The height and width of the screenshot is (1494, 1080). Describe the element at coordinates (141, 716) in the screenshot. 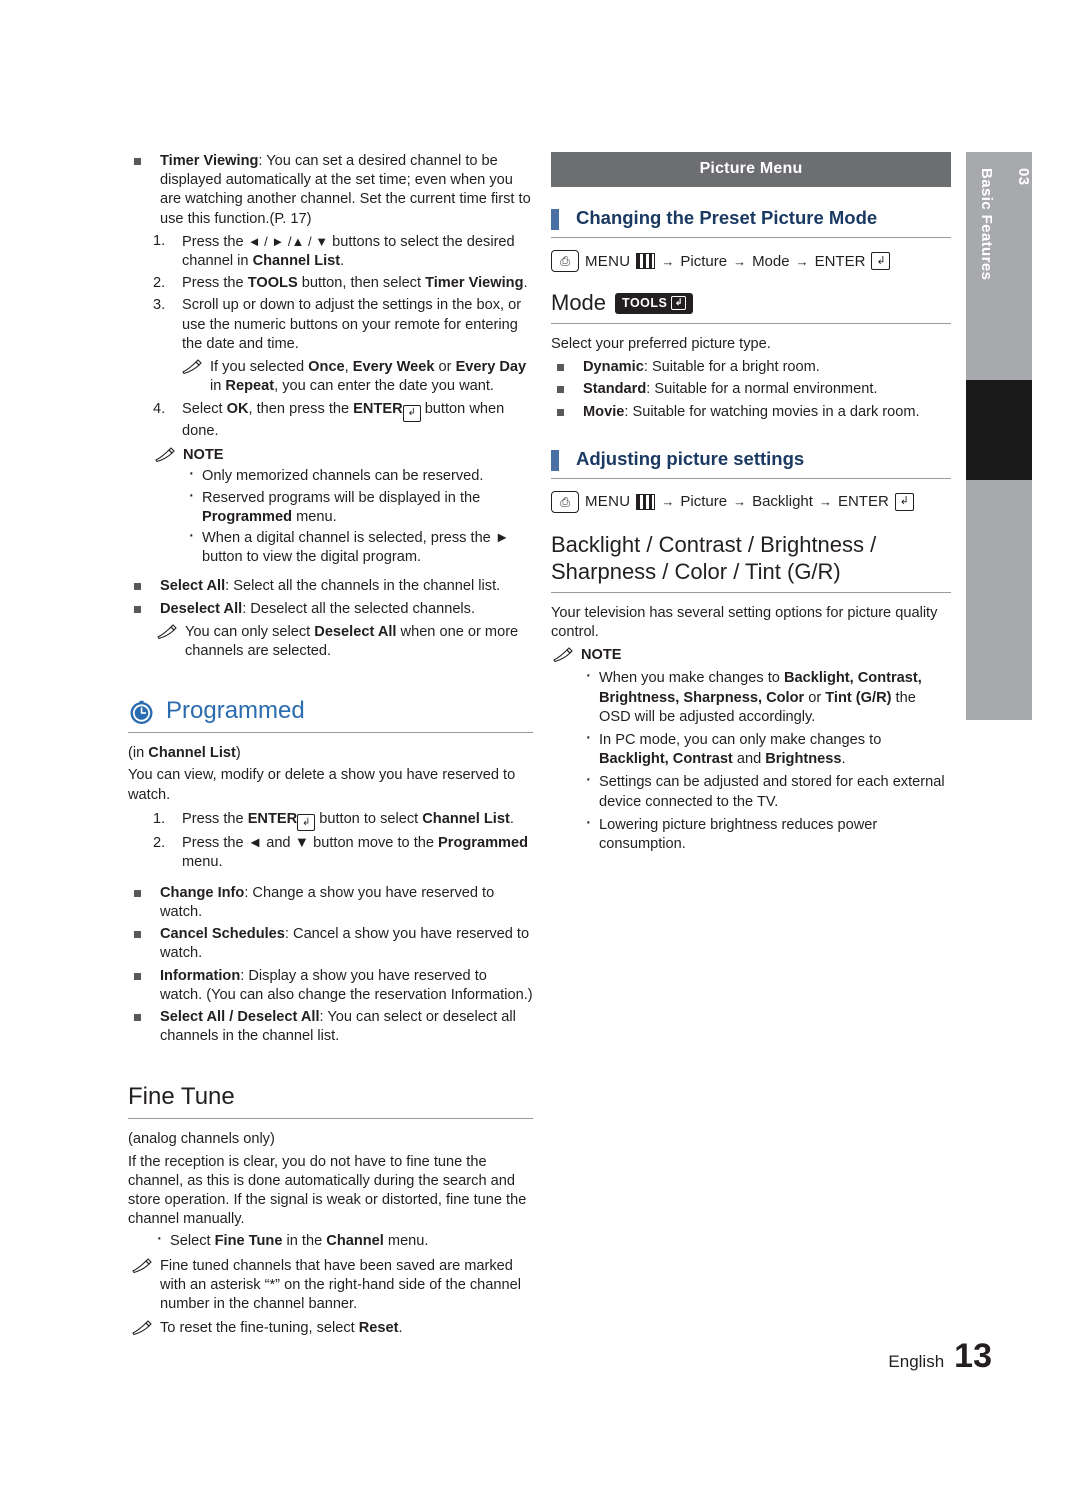

I see `clock-icon` at that location.